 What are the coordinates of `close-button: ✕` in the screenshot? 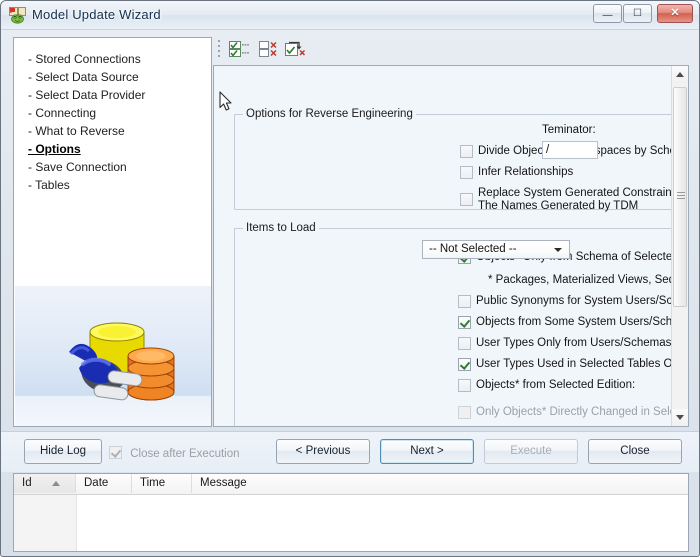 It's located at (675, 13).